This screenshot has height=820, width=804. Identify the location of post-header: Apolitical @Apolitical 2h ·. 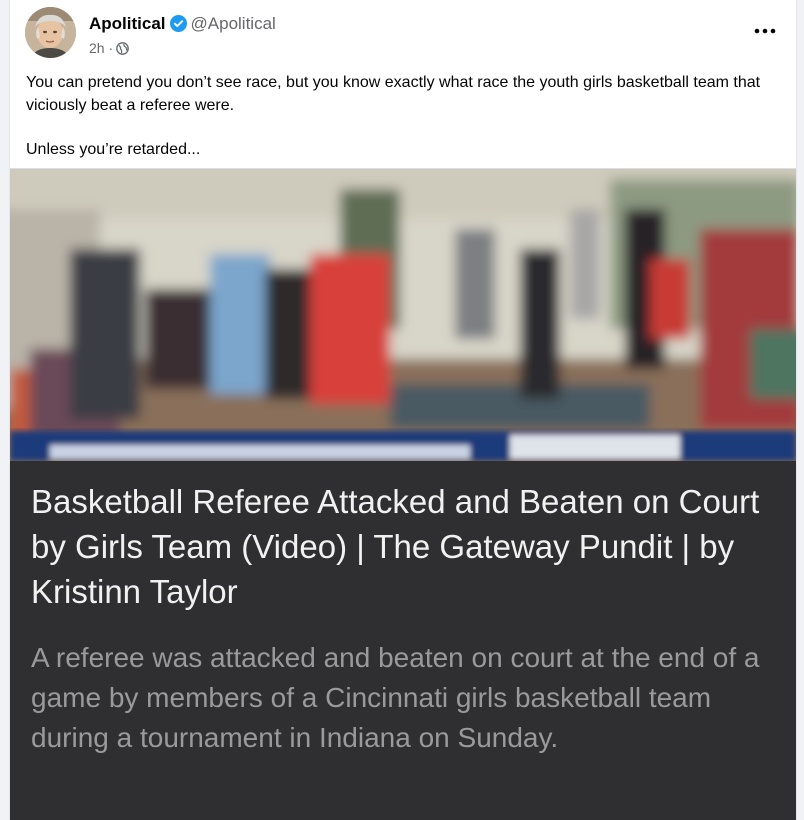
(405, 35).